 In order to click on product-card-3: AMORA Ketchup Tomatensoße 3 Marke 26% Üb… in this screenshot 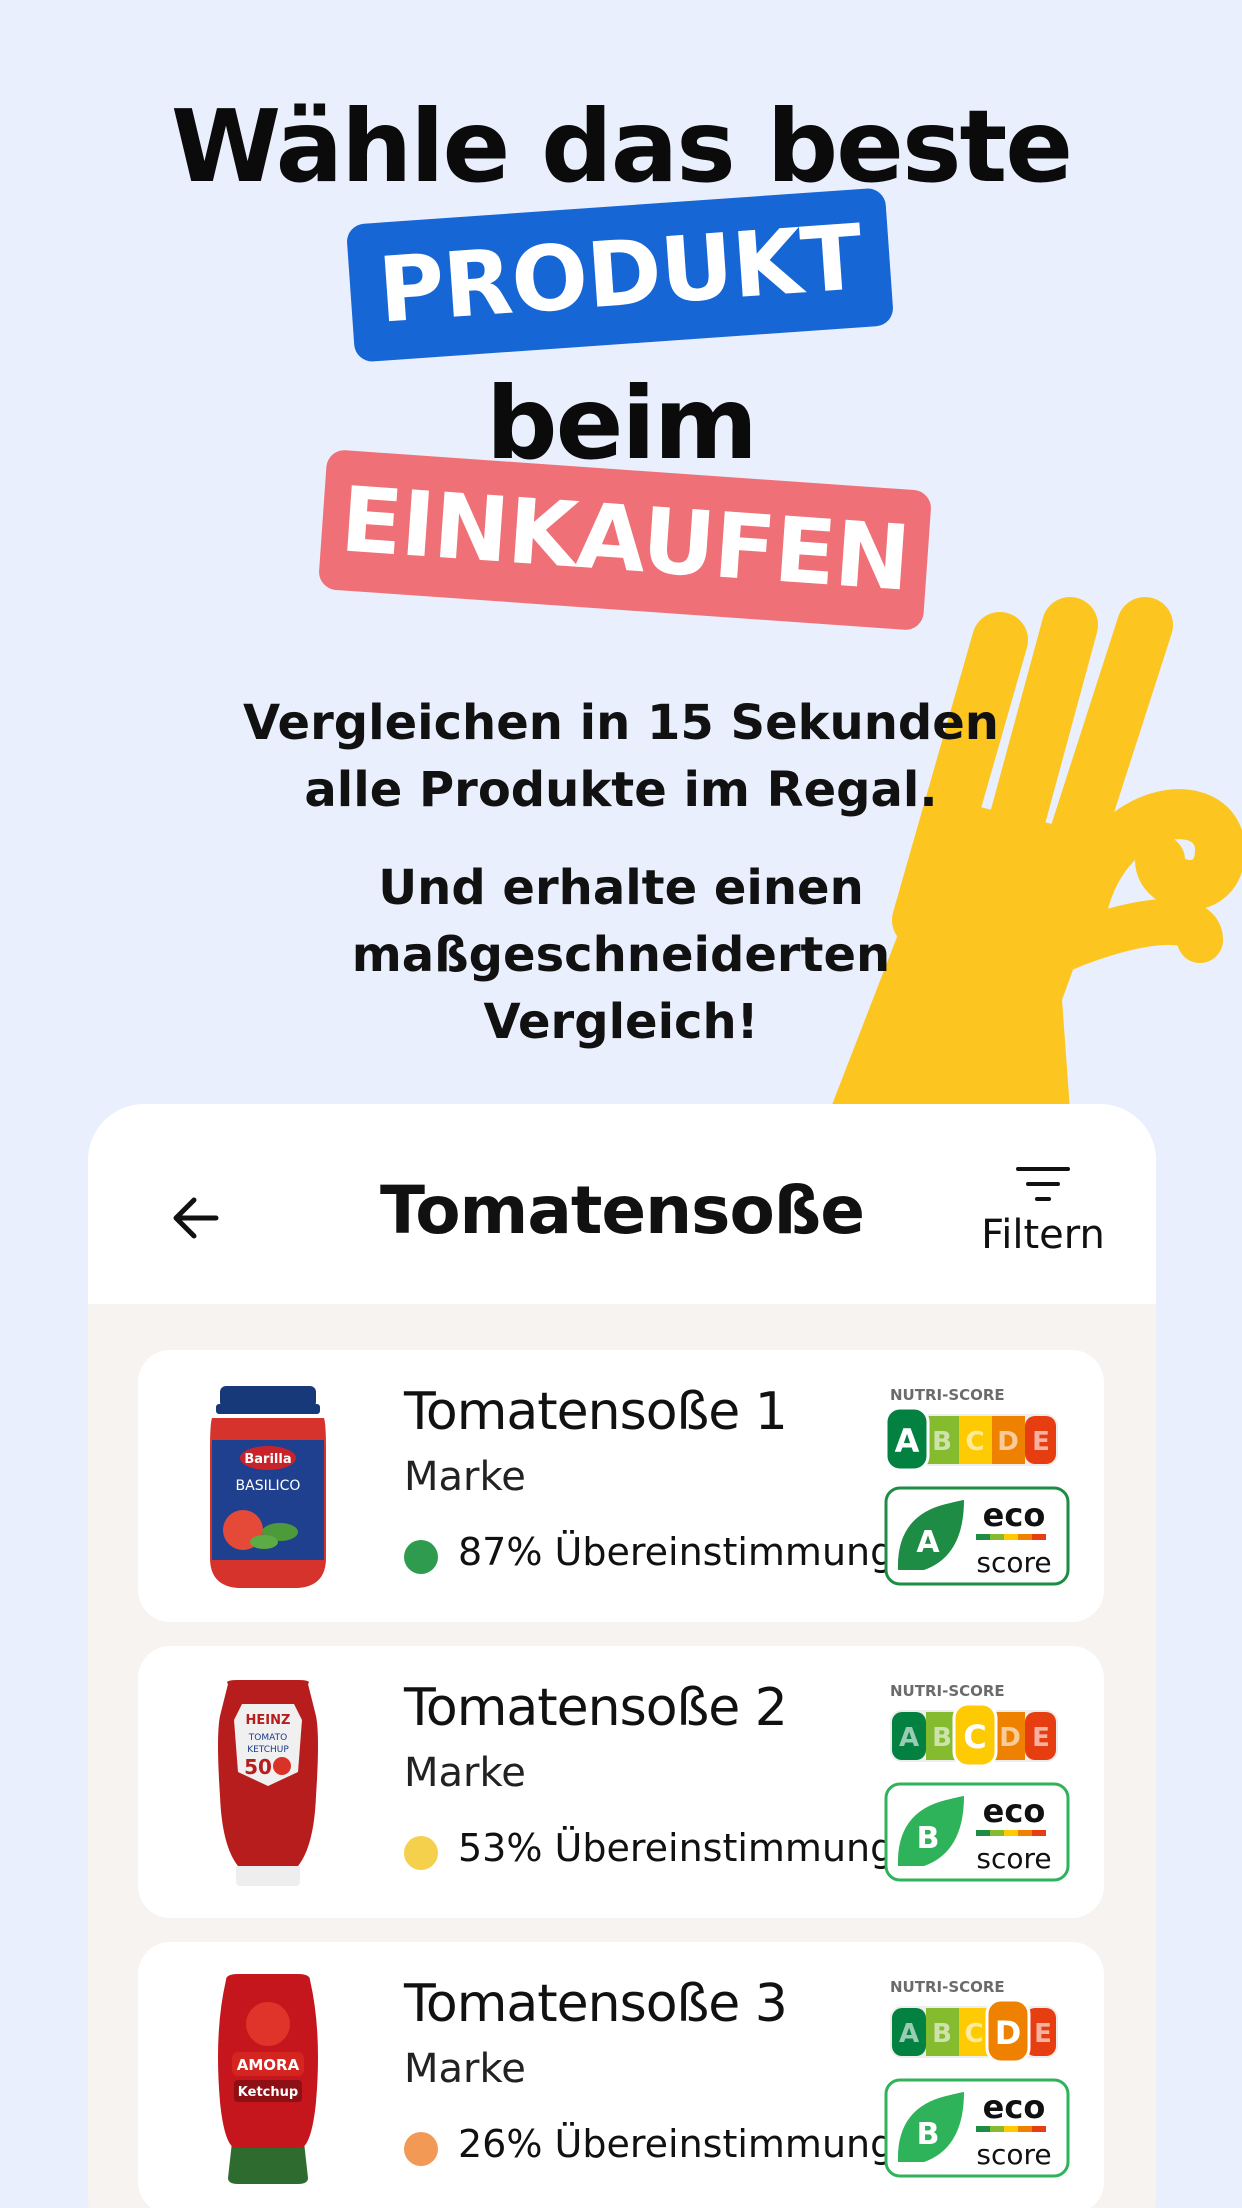, I will do `click(621, 2075)`.